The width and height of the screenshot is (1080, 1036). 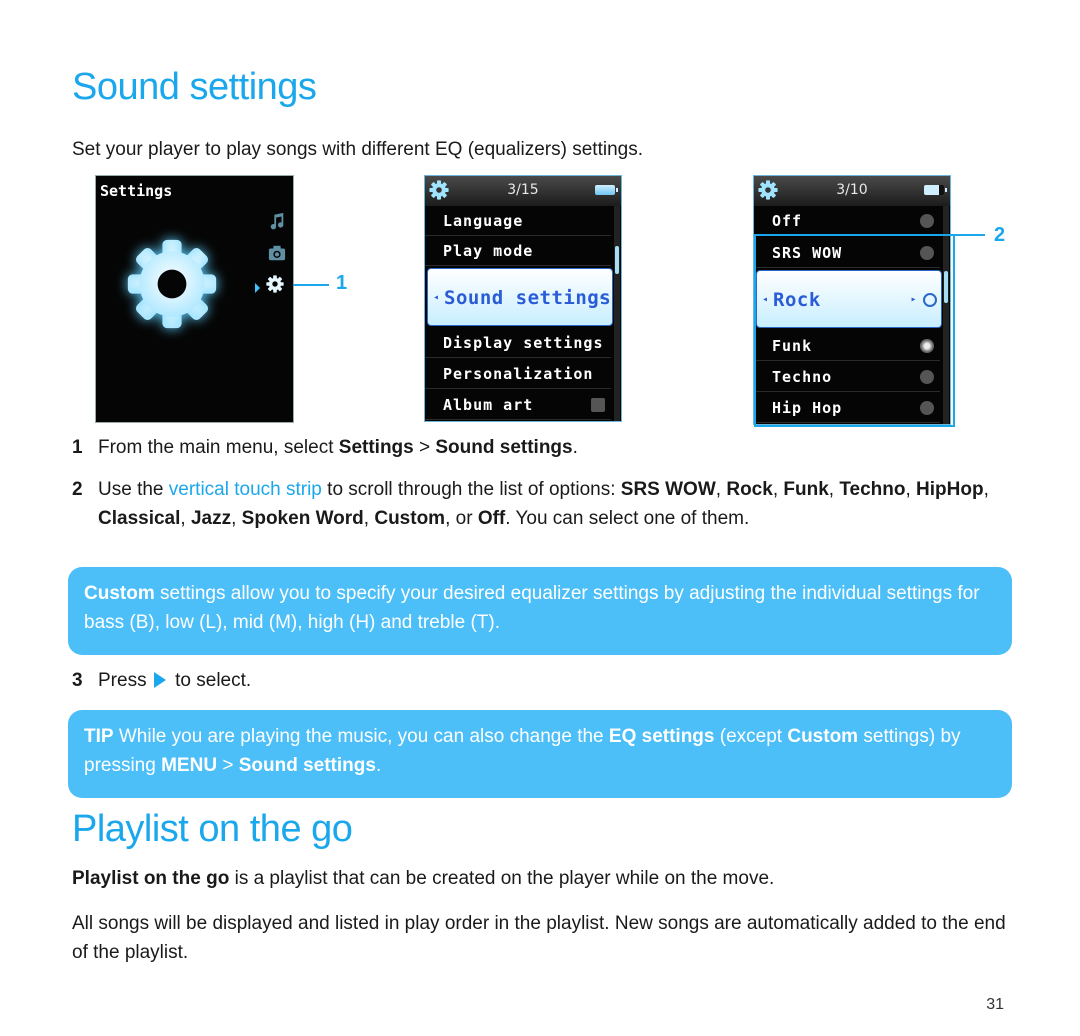 I want to click on selection-indicator, so click(x=257, y=288).